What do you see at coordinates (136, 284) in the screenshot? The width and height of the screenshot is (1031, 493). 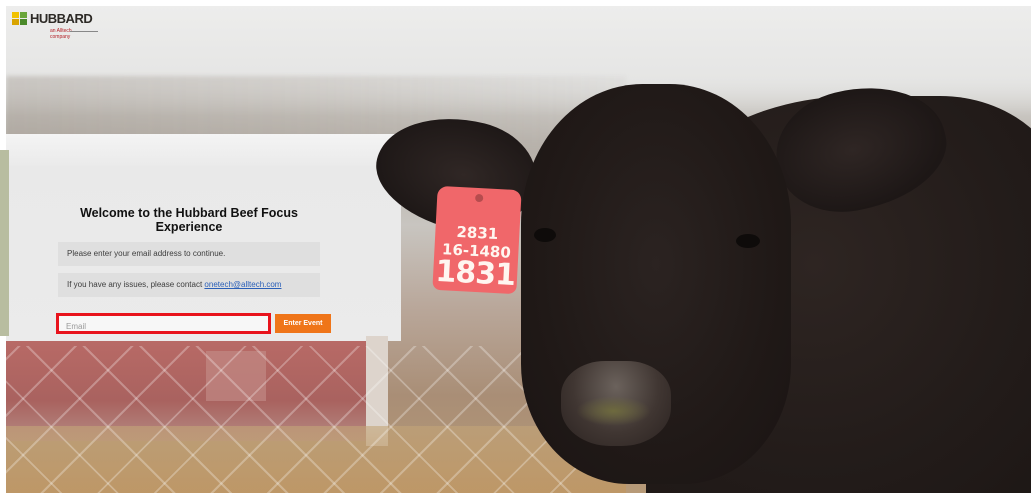 I see `support-text: If you have any issues, please contact` at bounding box center [136, 284].